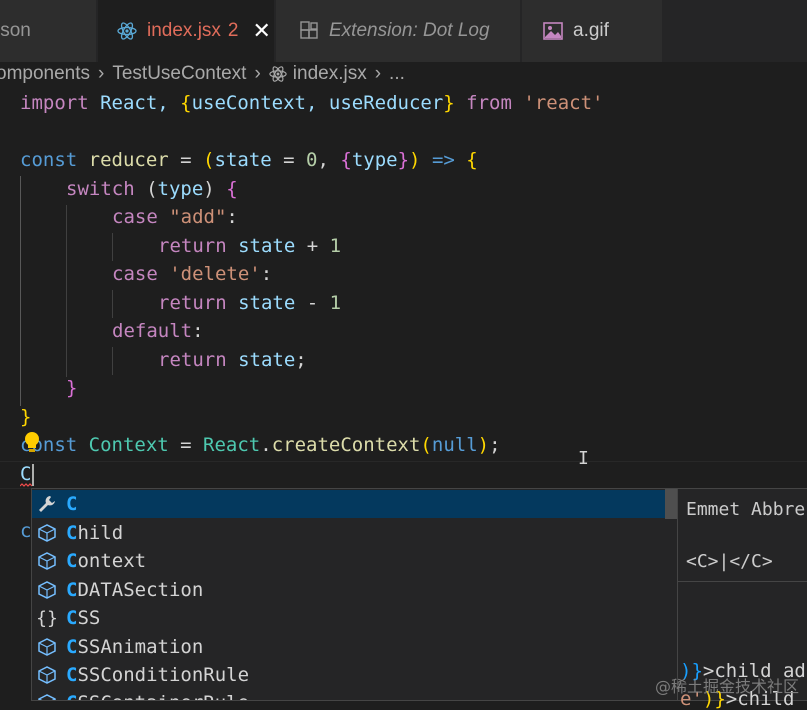  Describe the element at coordinates (742, 581) in the screenshot. I see `details-divider` at that location.